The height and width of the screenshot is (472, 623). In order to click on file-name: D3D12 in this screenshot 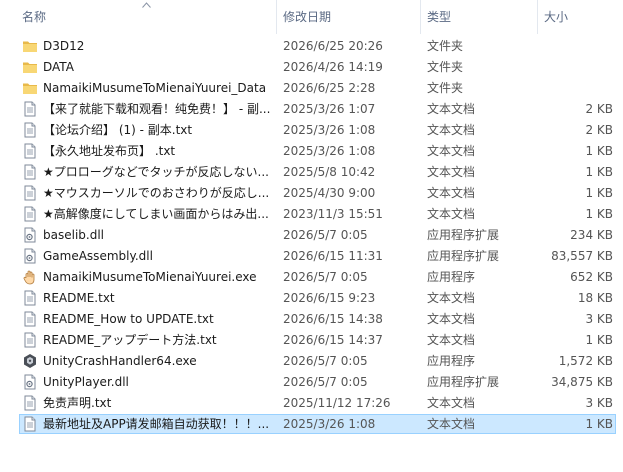, I will do `click(64, 46)`.